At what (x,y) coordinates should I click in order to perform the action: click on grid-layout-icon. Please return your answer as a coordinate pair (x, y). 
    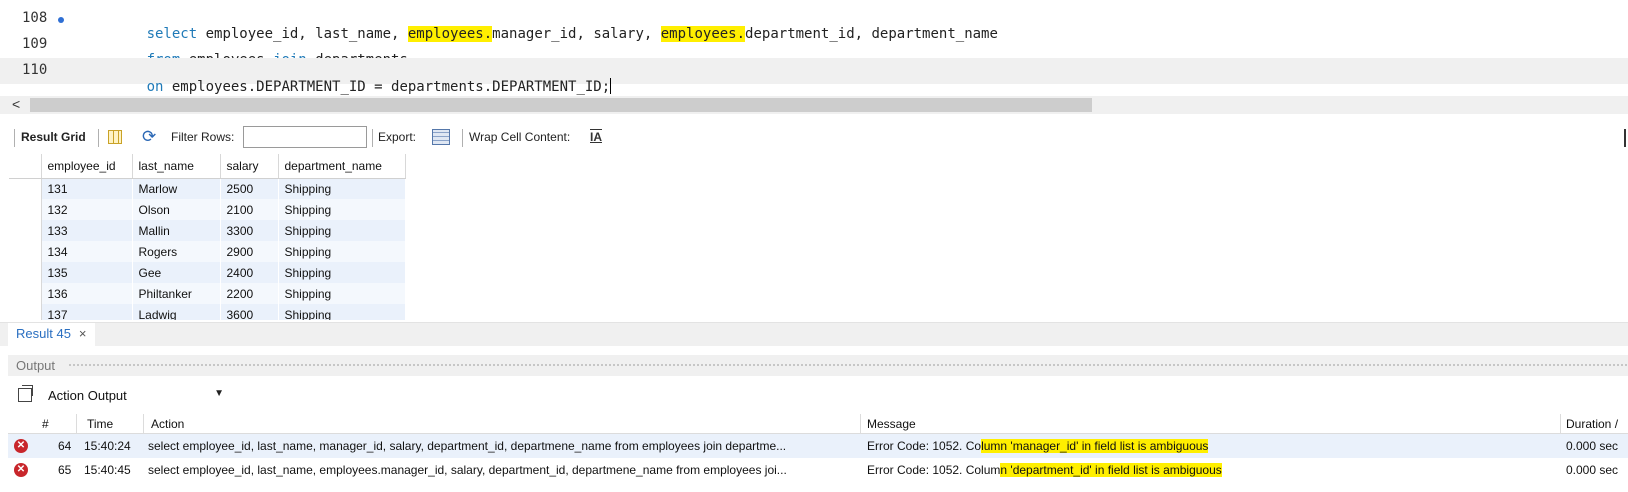
    Looking at the image, I should click on (115, 137).